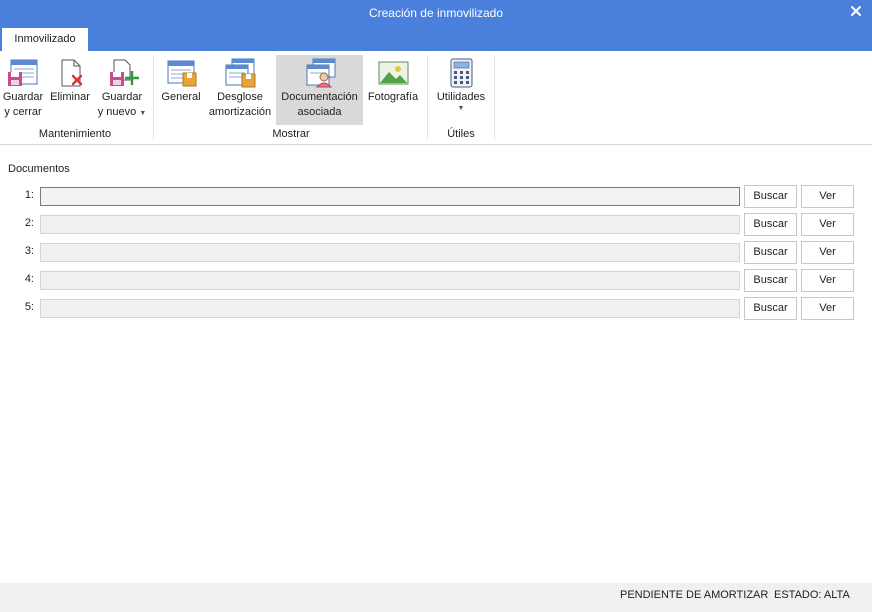  I want to click on associated-documentation-label-1: Documentación, so click(319, 97).